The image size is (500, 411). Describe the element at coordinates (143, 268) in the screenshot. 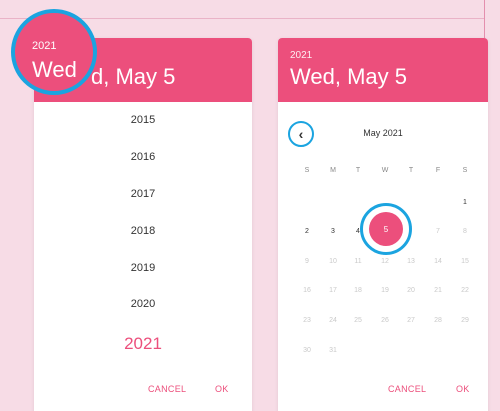

I see `year-option: 2019` at that location.